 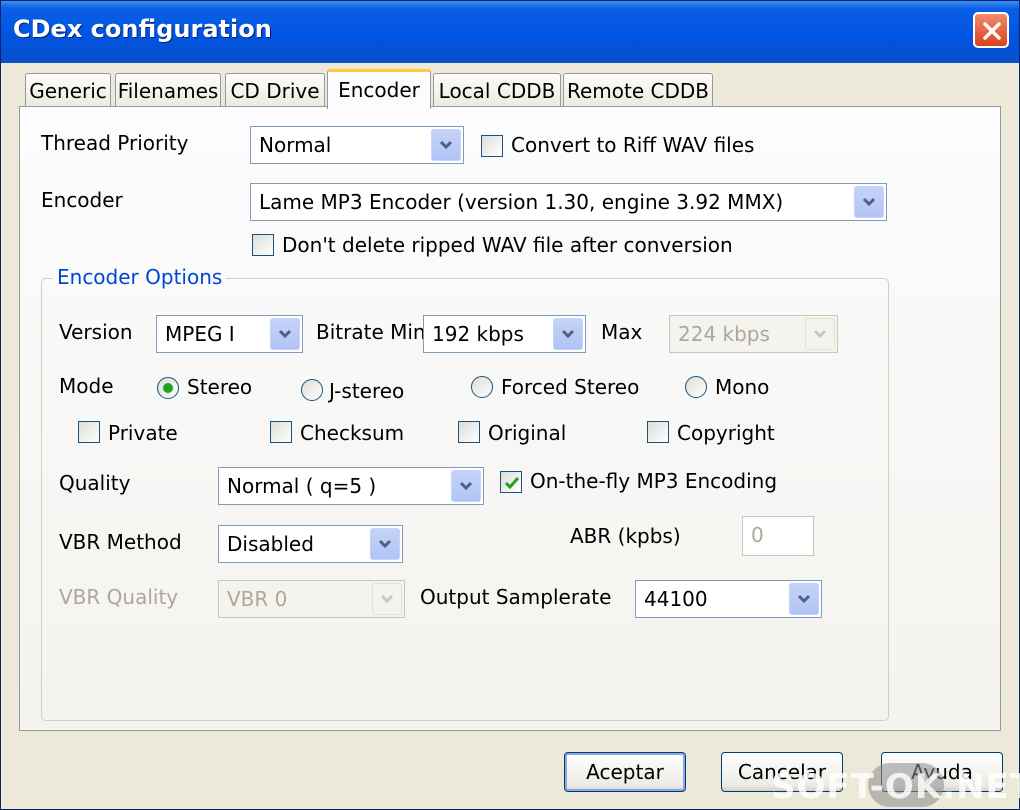 I want to click on quality-dropdown: Normal ( q=5 ), so click(x=351, y=486).